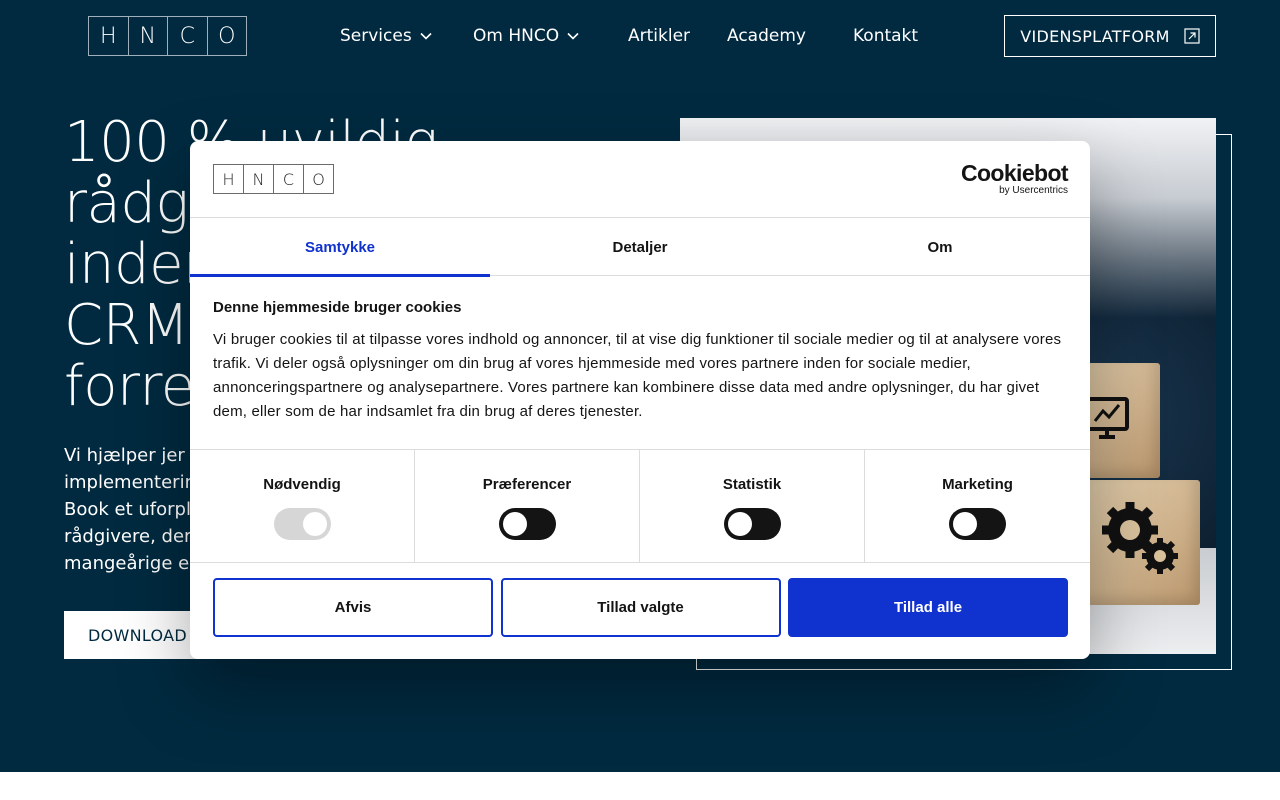 This screenshot has width=1280, height=800. What do you see at coordinates (353, 607) in the screenshot?
I see `deny-button: Afvis` at bounding box center [353, 607].